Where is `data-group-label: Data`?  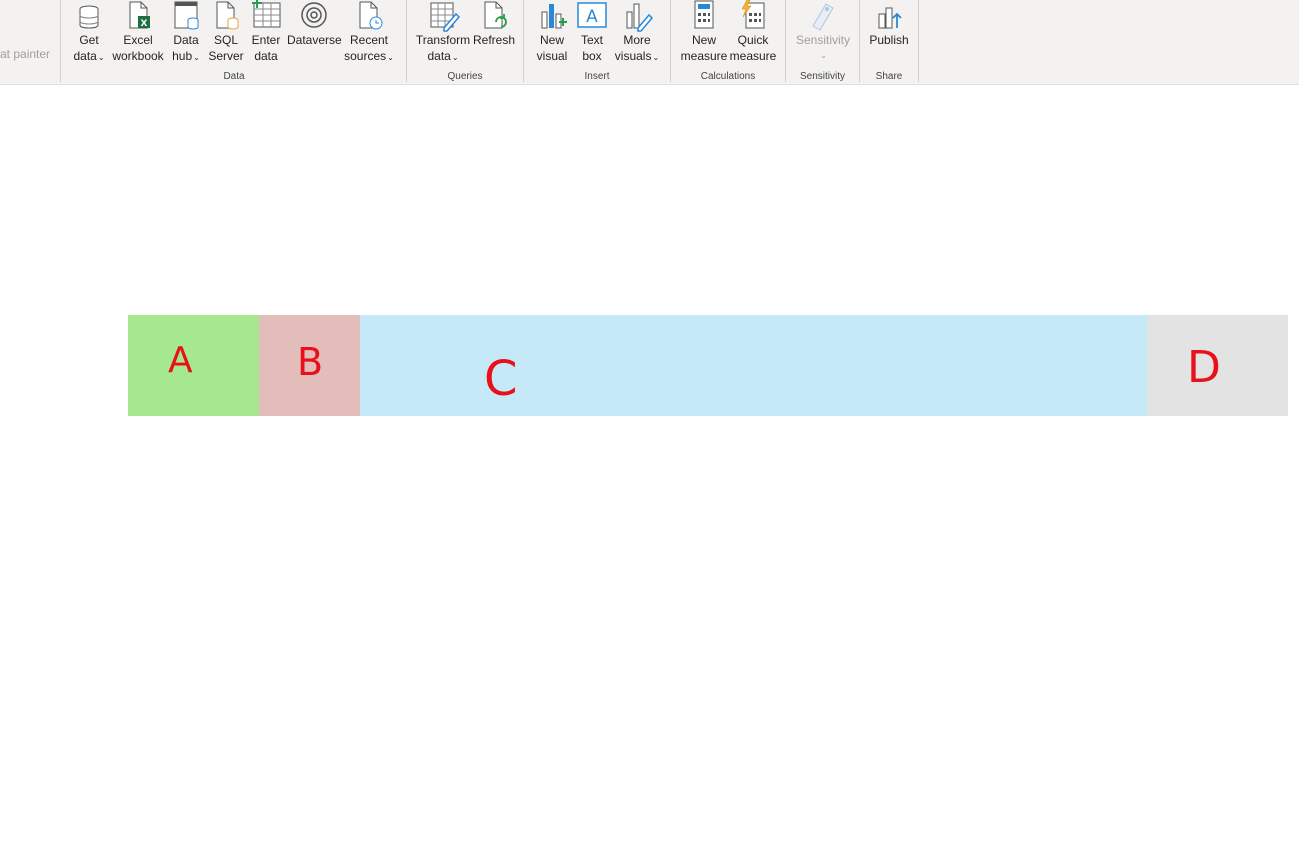 data-group-label: Data is located at coordinates (234, 76).